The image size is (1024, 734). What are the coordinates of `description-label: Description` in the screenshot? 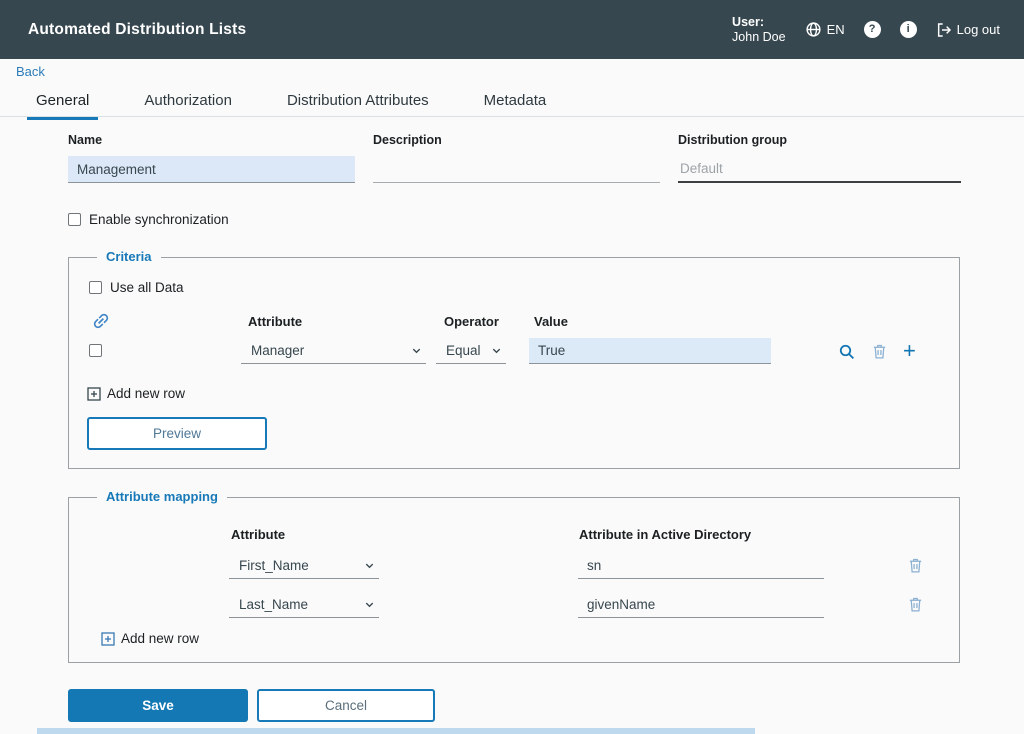 It's located at (407, 140).